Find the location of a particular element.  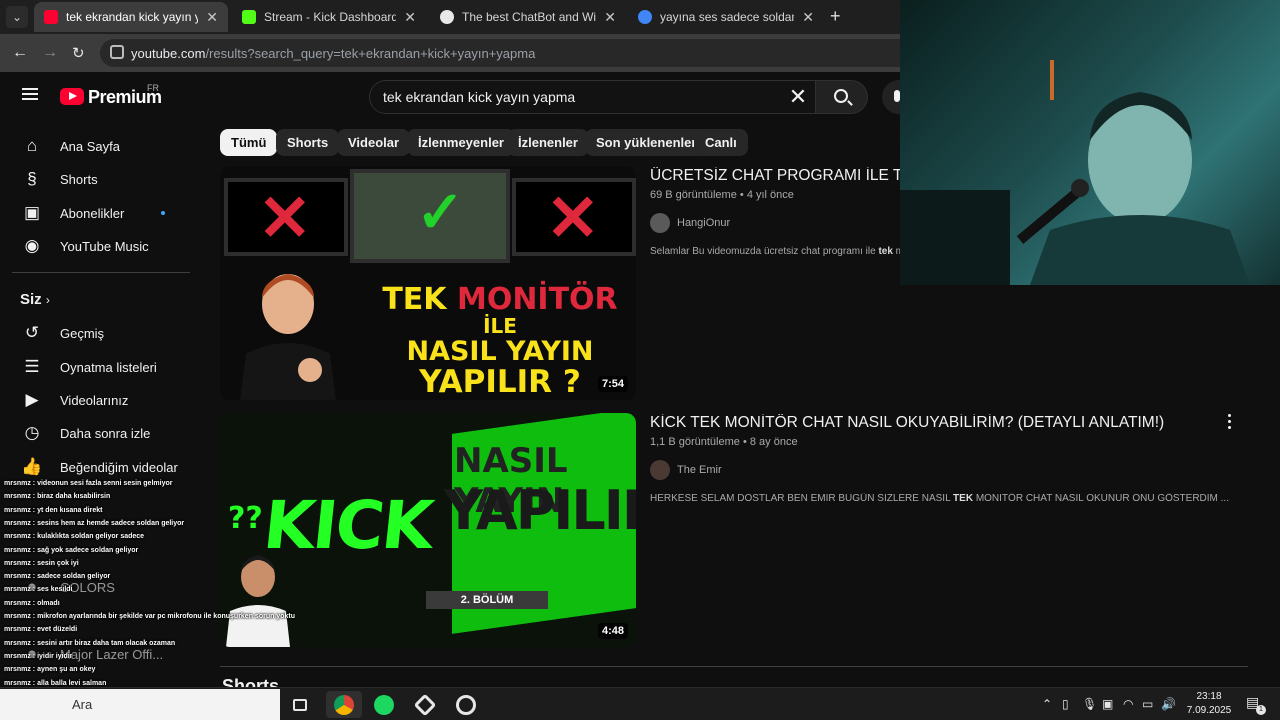

chip-recently-uploaded: Son yüklenenler is located at coordinates (646, 142).